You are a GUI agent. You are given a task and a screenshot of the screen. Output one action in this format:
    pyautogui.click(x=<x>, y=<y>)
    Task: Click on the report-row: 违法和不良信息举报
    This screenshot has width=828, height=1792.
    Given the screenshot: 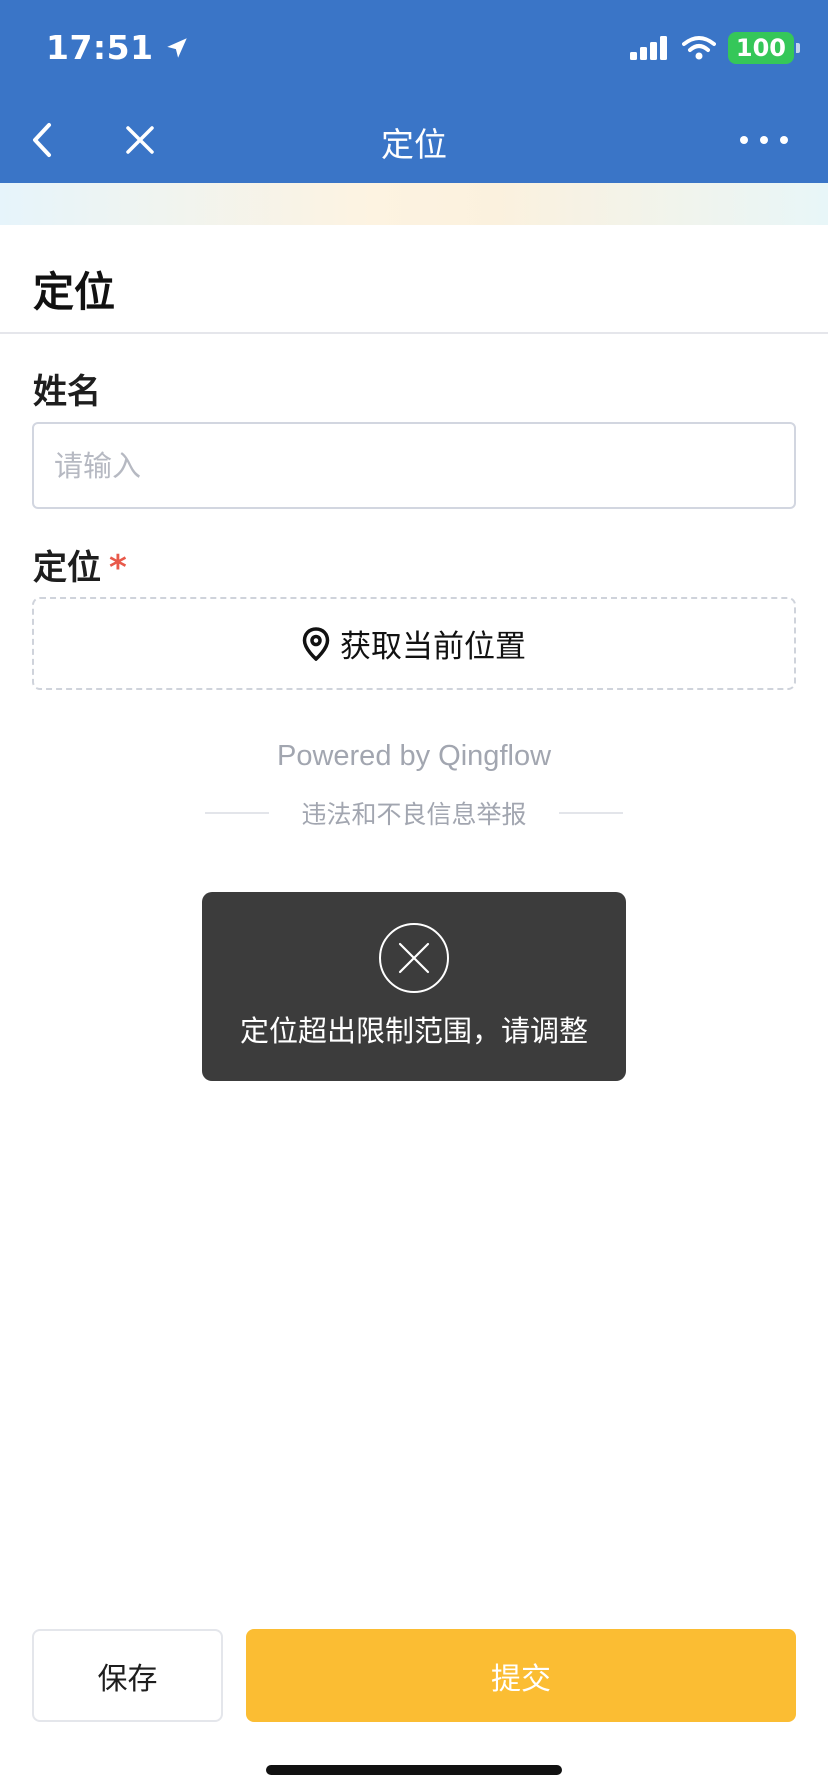 What is the action you would take?
    pyautogui.click(x=414, y=813)
    